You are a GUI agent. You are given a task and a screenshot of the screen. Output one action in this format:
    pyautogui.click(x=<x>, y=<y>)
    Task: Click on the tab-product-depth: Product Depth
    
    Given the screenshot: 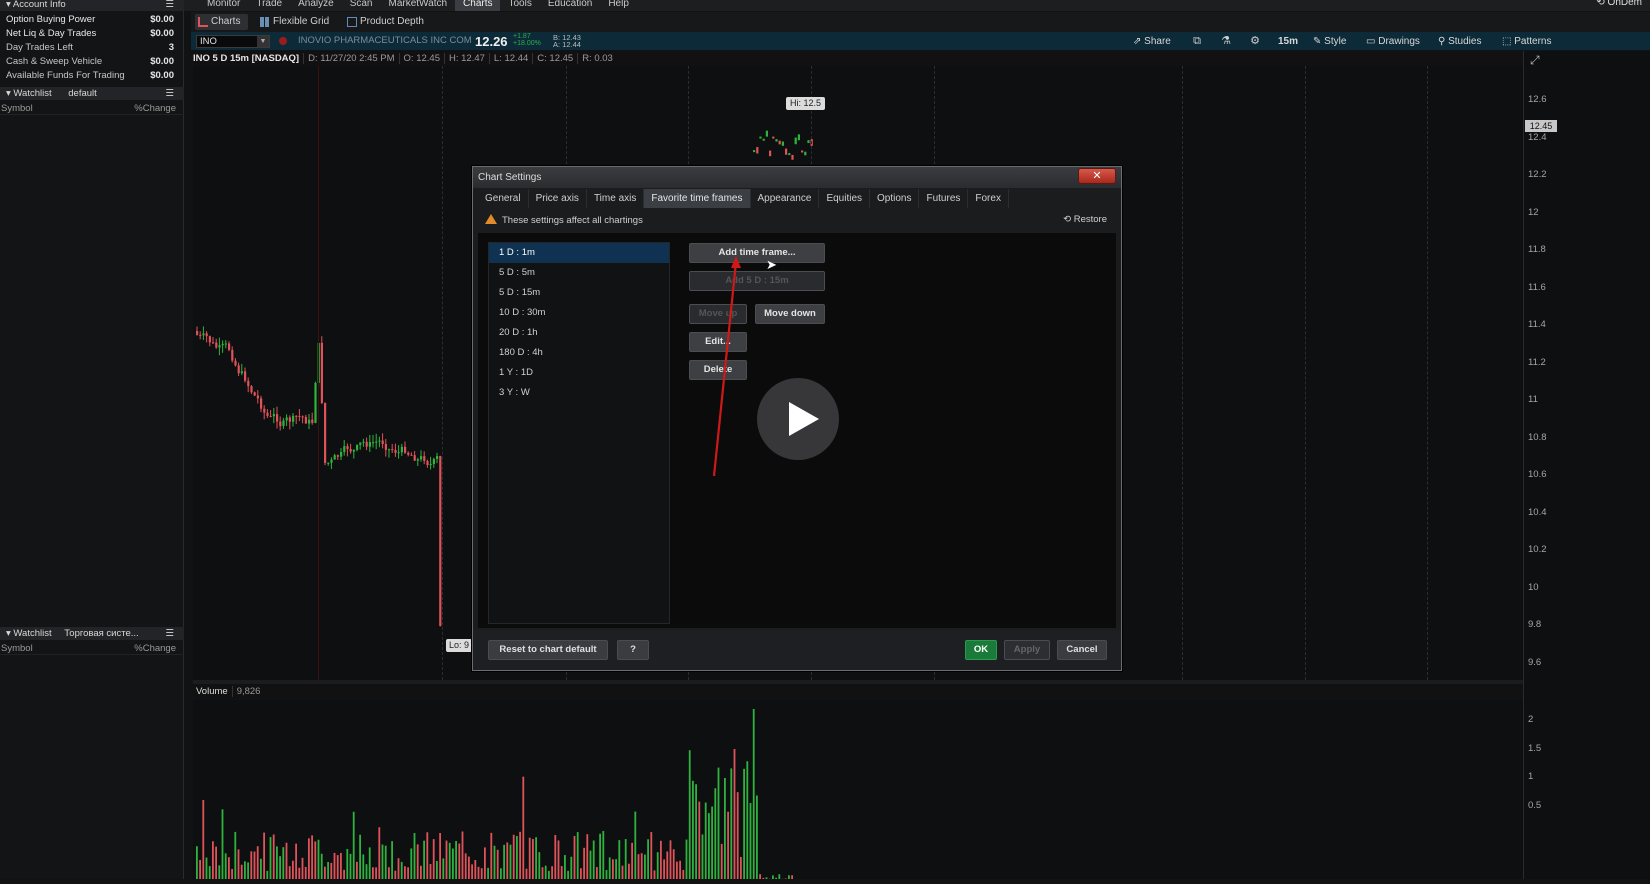 What is the action you would take?
    pyautogui.click(x=384, y=22)
    